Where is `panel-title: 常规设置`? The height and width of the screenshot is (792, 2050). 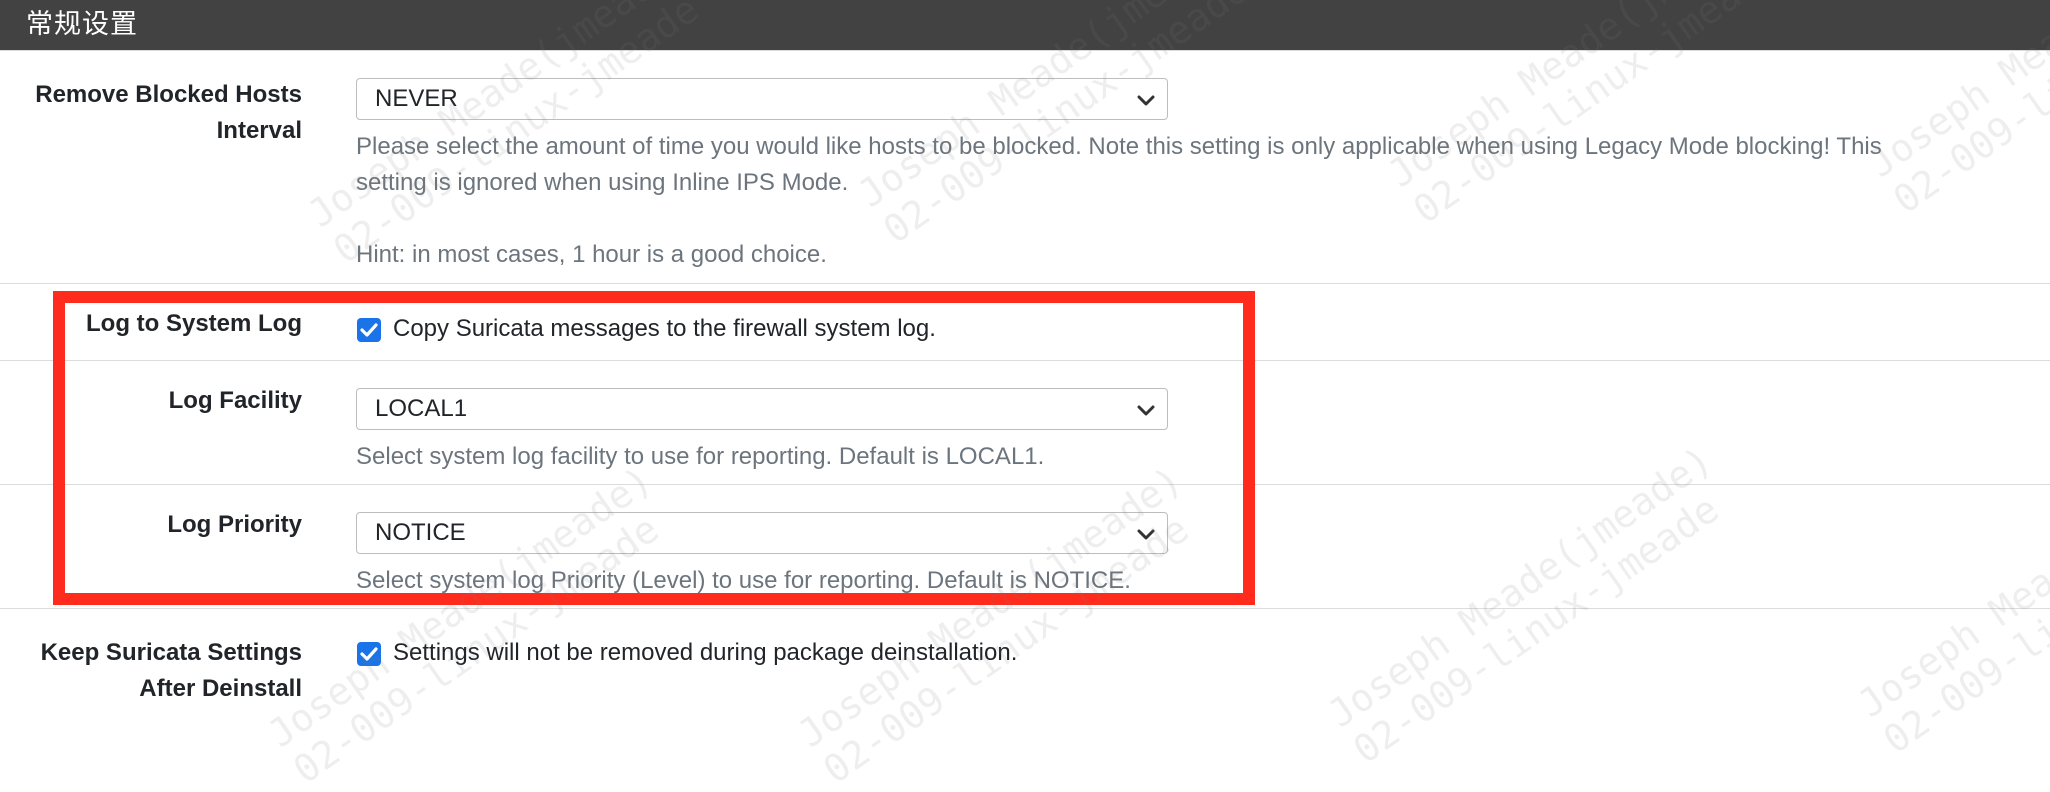 panel-title: 常规设置 is located at coordinates (1025, 25).